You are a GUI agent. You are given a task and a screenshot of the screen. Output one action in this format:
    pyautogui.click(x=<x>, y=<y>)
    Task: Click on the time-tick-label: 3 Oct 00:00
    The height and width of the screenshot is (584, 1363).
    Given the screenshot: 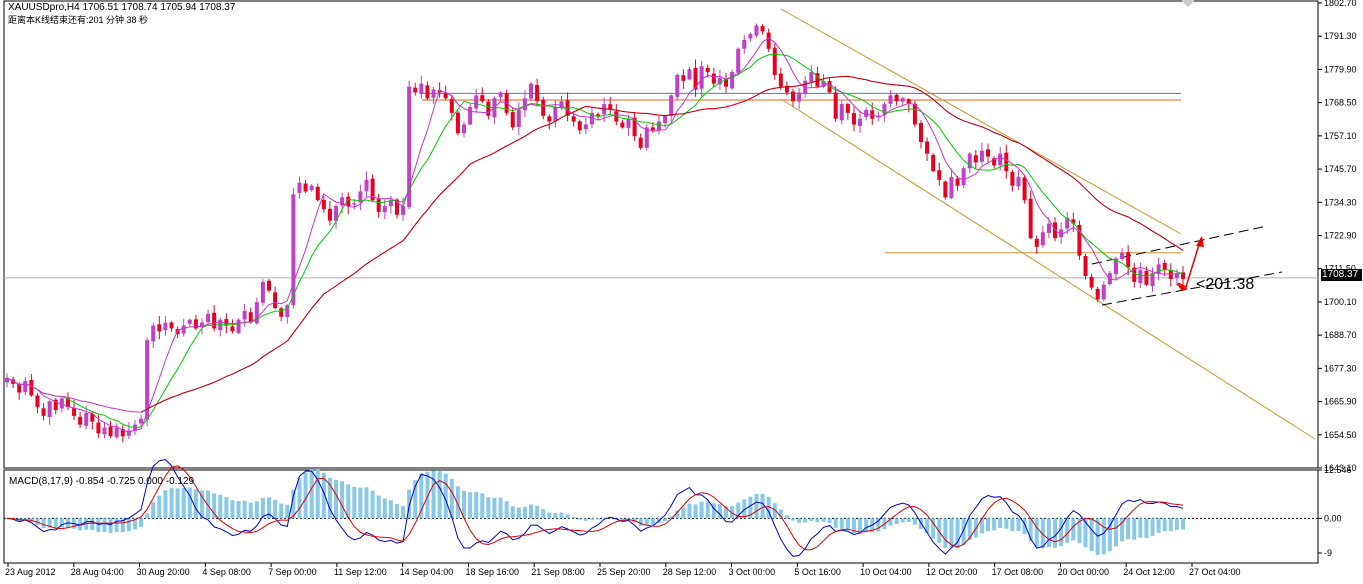 What is the action you would take?
    pyautogui.click(x=752, y=572)
    